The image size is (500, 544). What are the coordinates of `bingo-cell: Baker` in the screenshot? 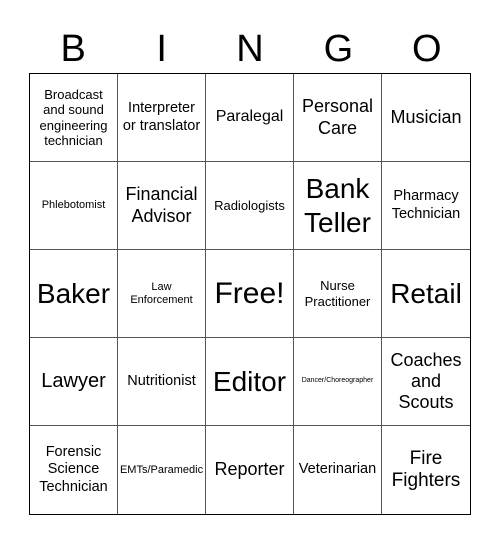 It's located at (74, 294).